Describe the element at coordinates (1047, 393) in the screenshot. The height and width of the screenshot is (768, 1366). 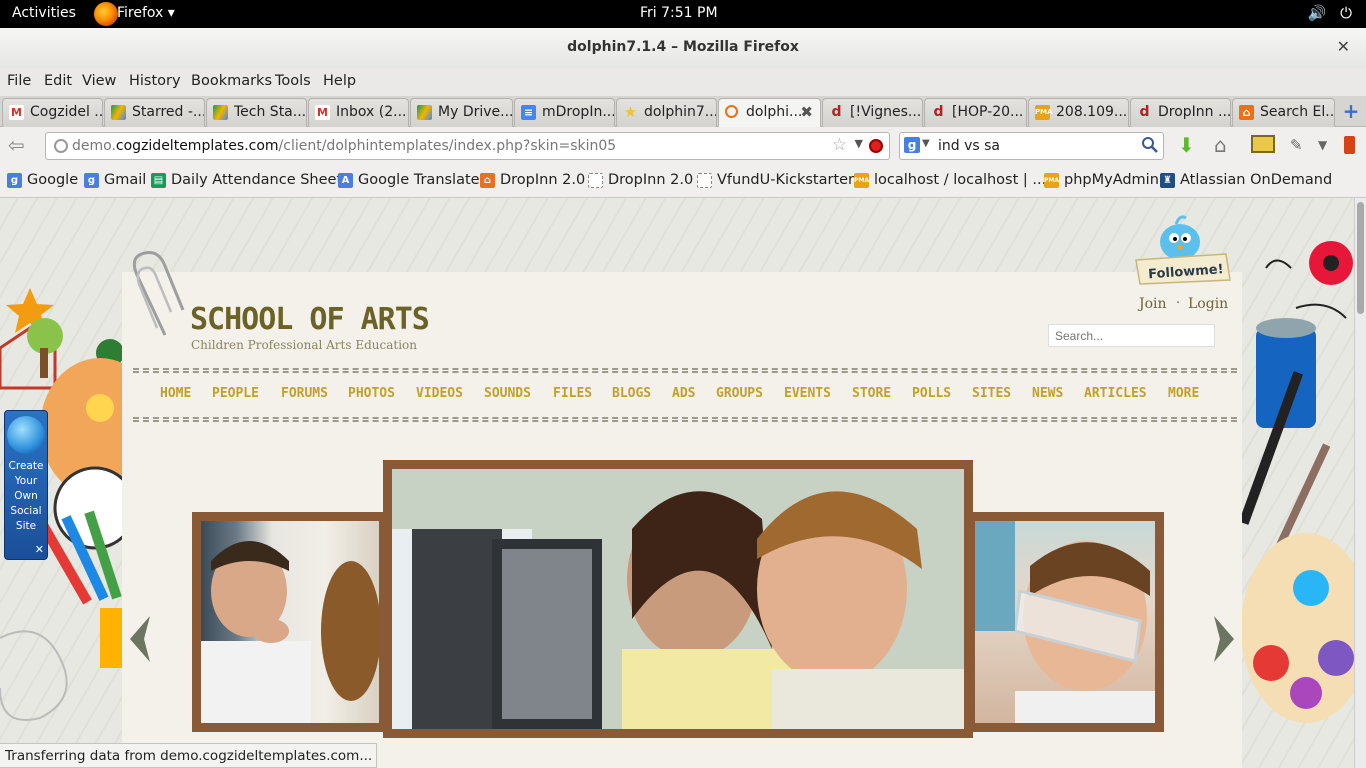
I see `nav-news: NEWS` at that location.